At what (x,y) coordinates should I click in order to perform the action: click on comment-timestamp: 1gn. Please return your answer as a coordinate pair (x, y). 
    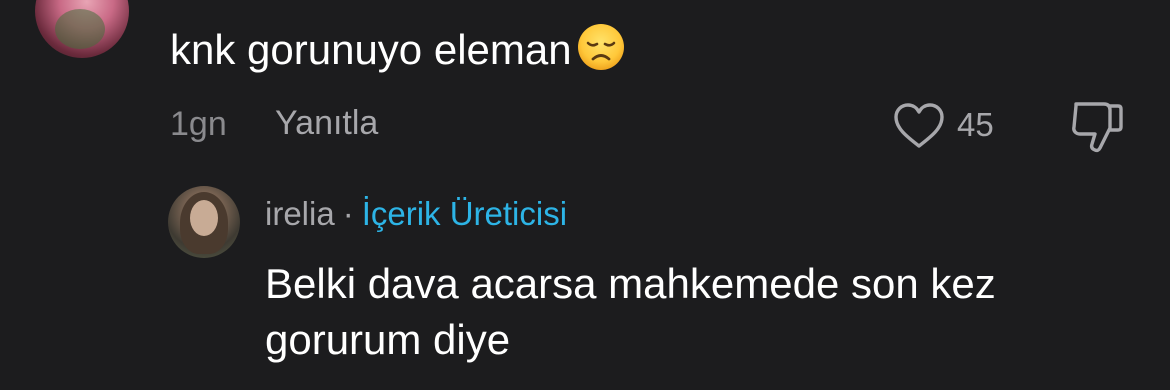
    Looking at the image, I should click on (198, 124).